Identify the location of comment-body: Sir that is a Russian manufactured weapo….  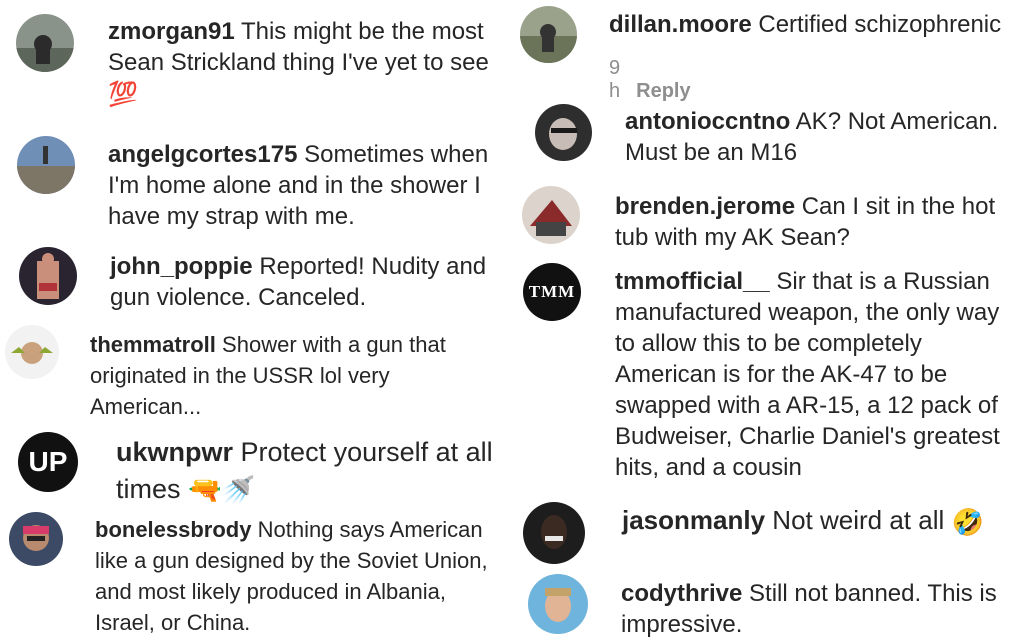
(807, 374).